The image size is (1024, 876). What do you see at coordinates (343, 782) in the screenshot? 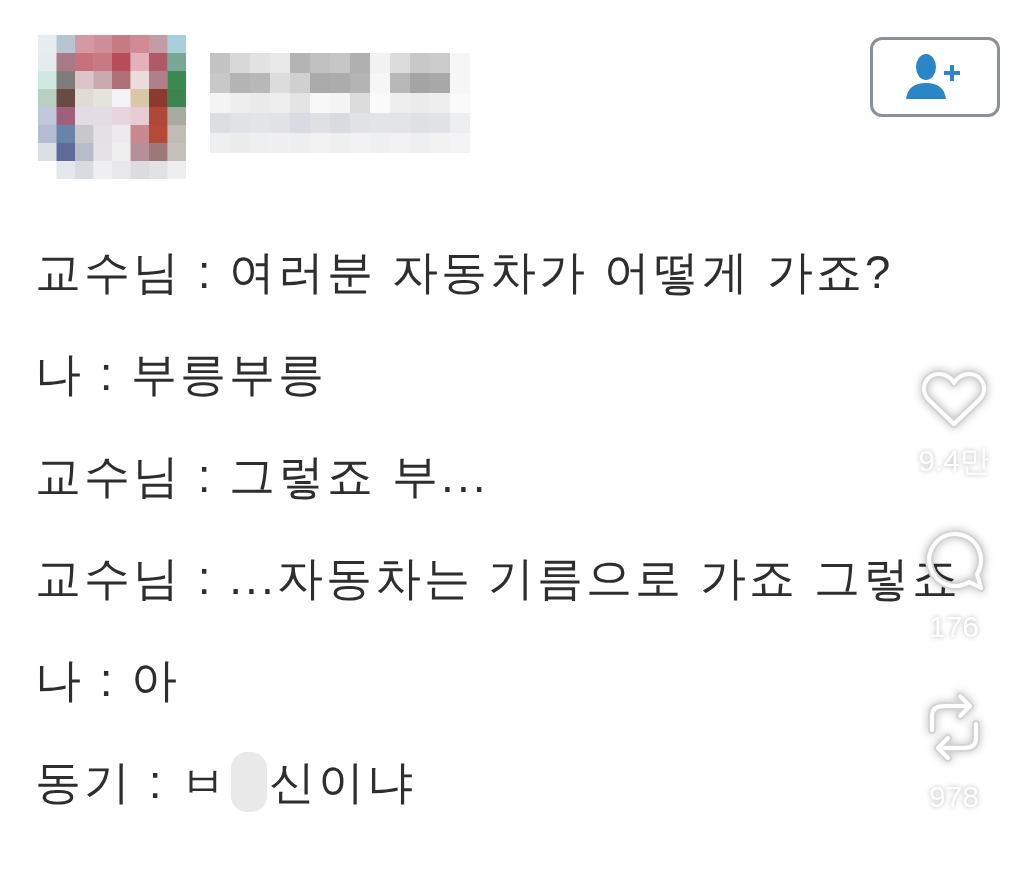
I see `chat-line: 신이냐` at bounding box center [343, 782].